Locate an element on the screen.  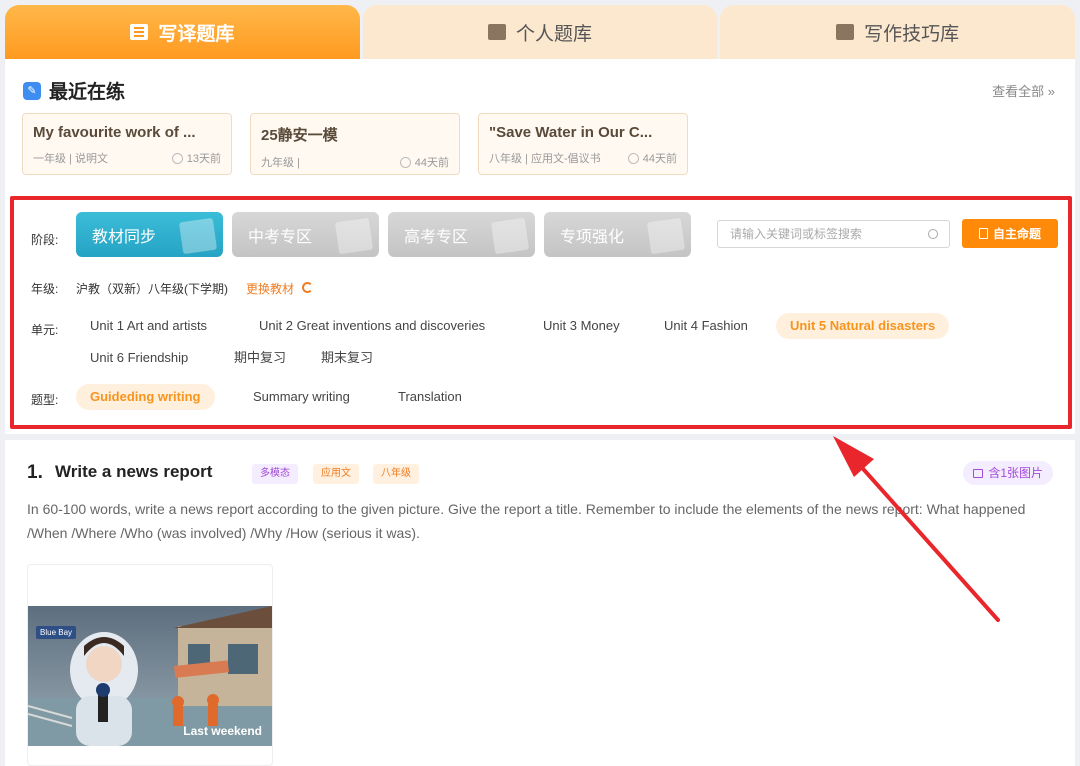
type-chip: Translation is located at coordinates (430, 397).